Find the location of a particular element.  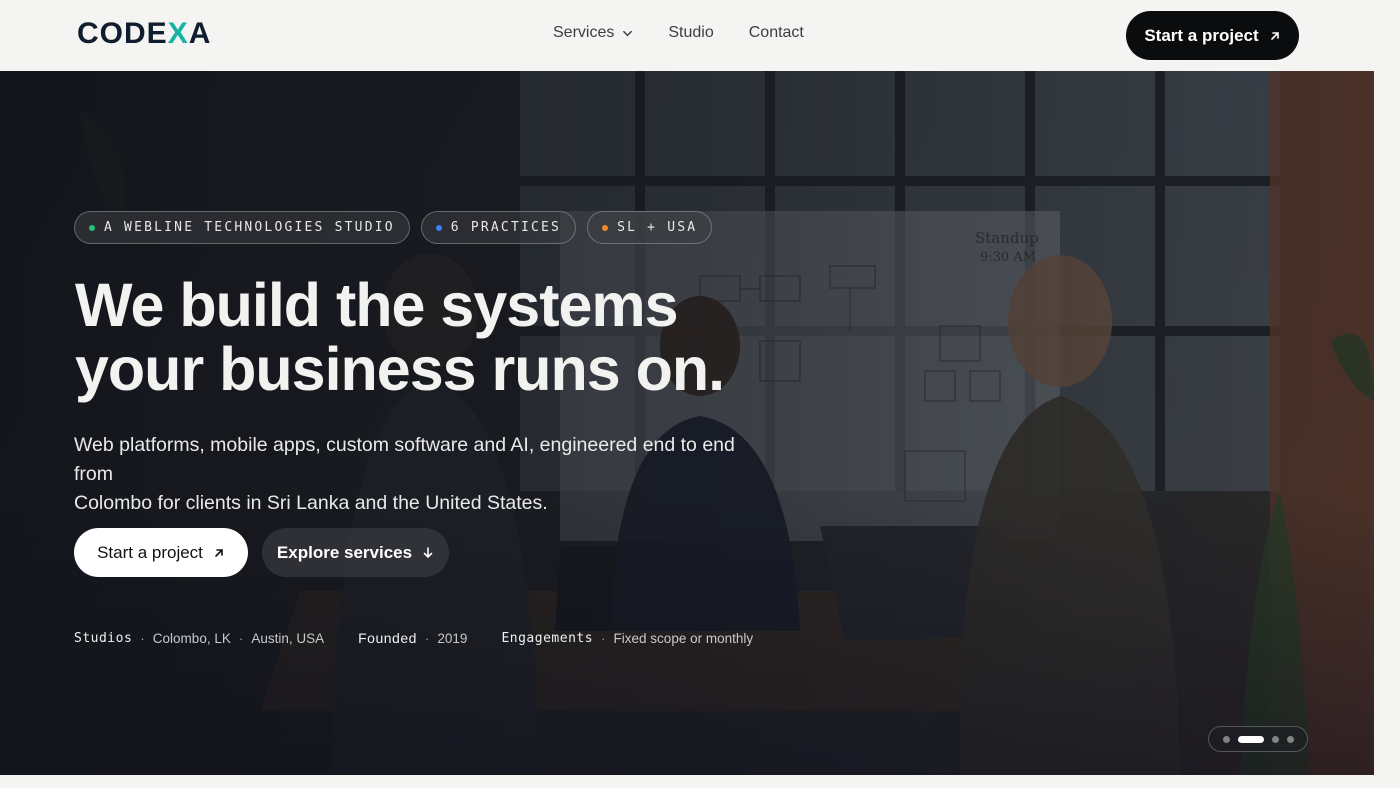

arrow-down-icon is located at coordinates (428, 552).